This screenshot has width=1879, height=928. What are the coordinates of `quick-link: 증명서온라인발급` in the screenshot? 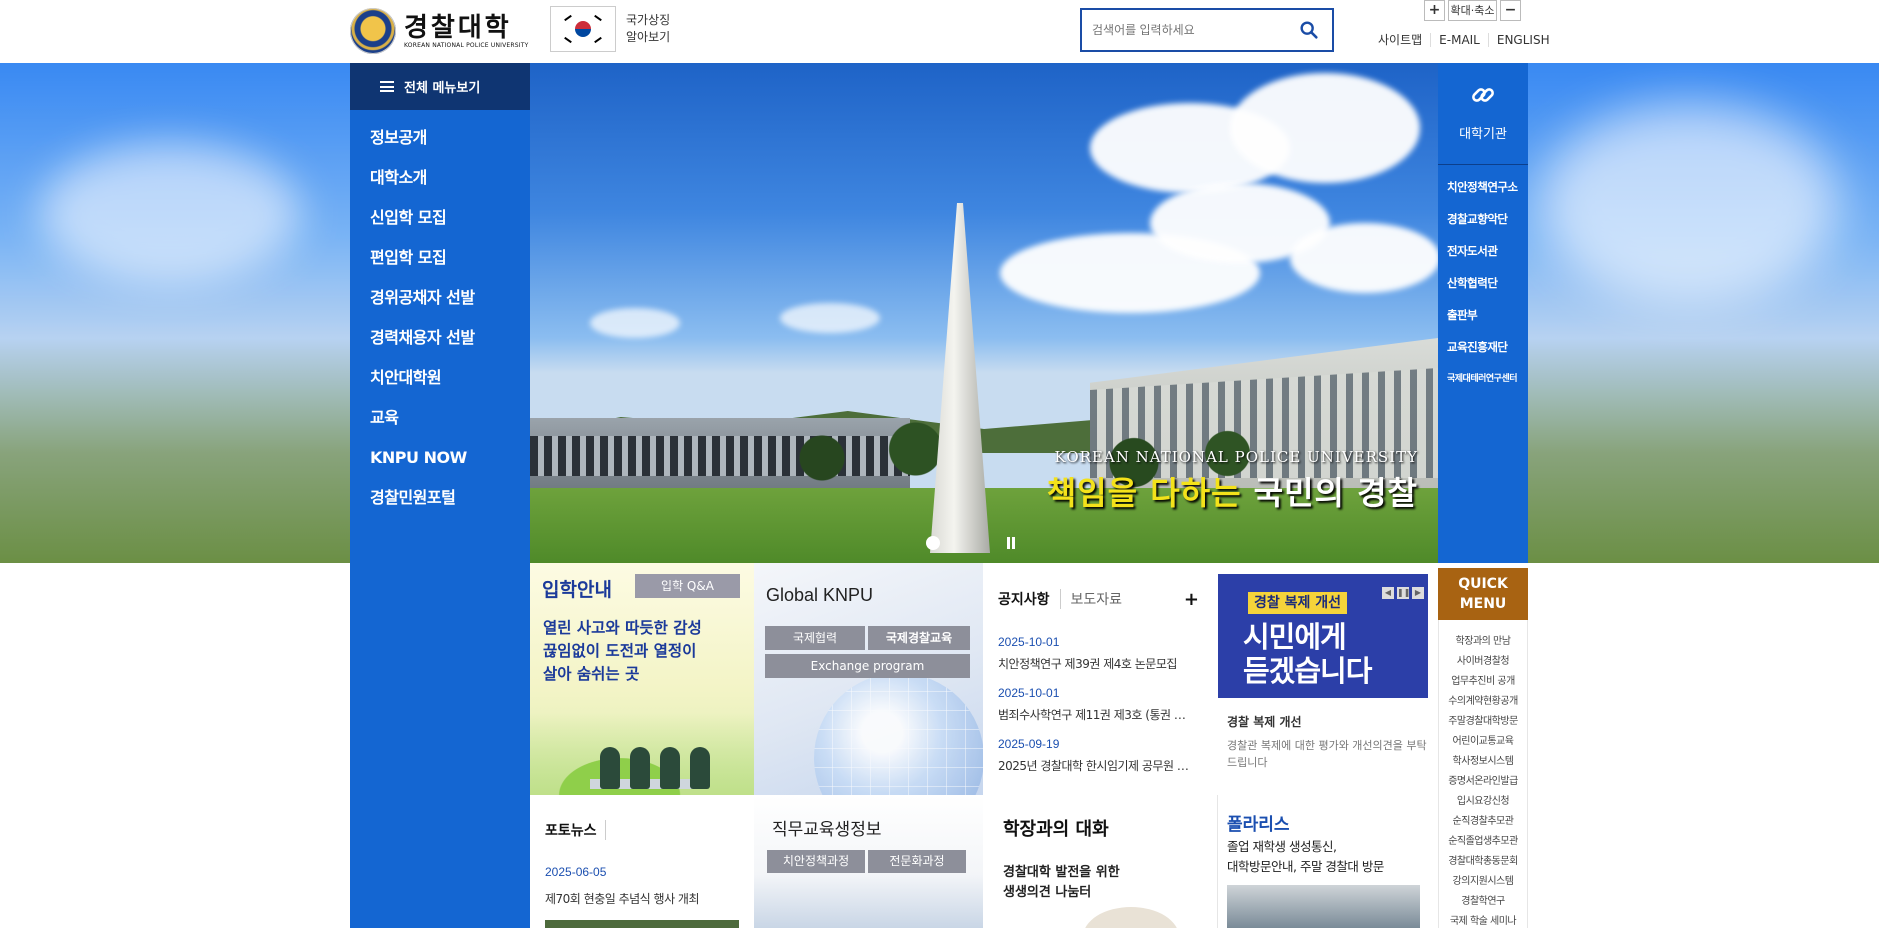 It's located at (1483, 782).